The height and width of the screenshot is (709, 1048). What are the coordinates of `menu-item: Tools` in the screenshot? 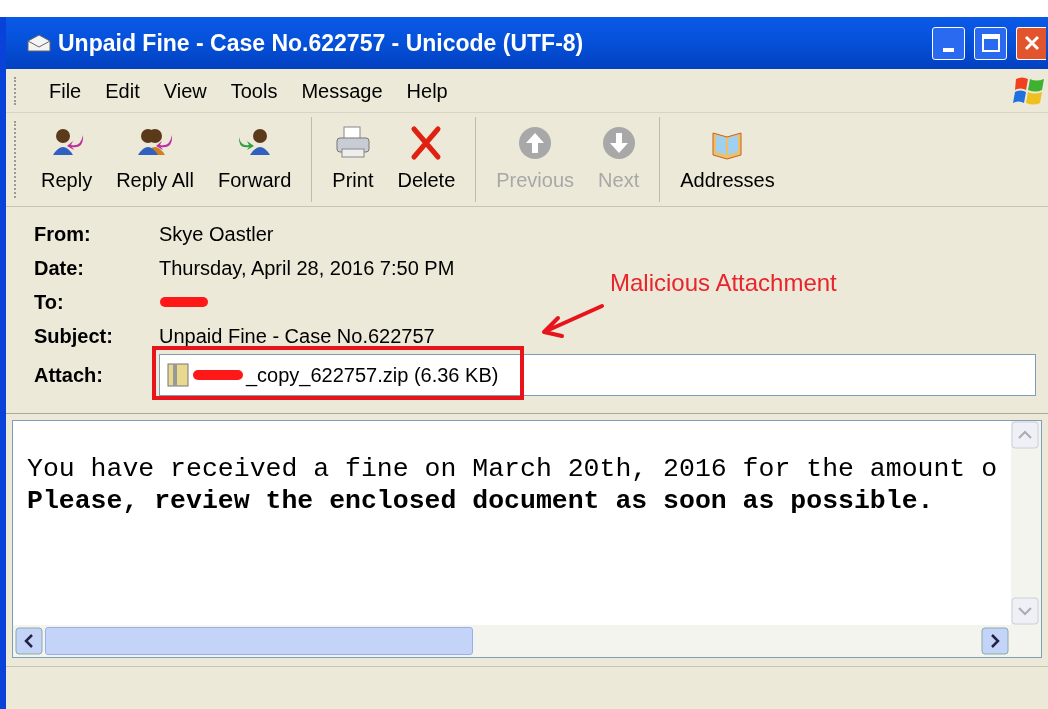 It's located at (254, 90).